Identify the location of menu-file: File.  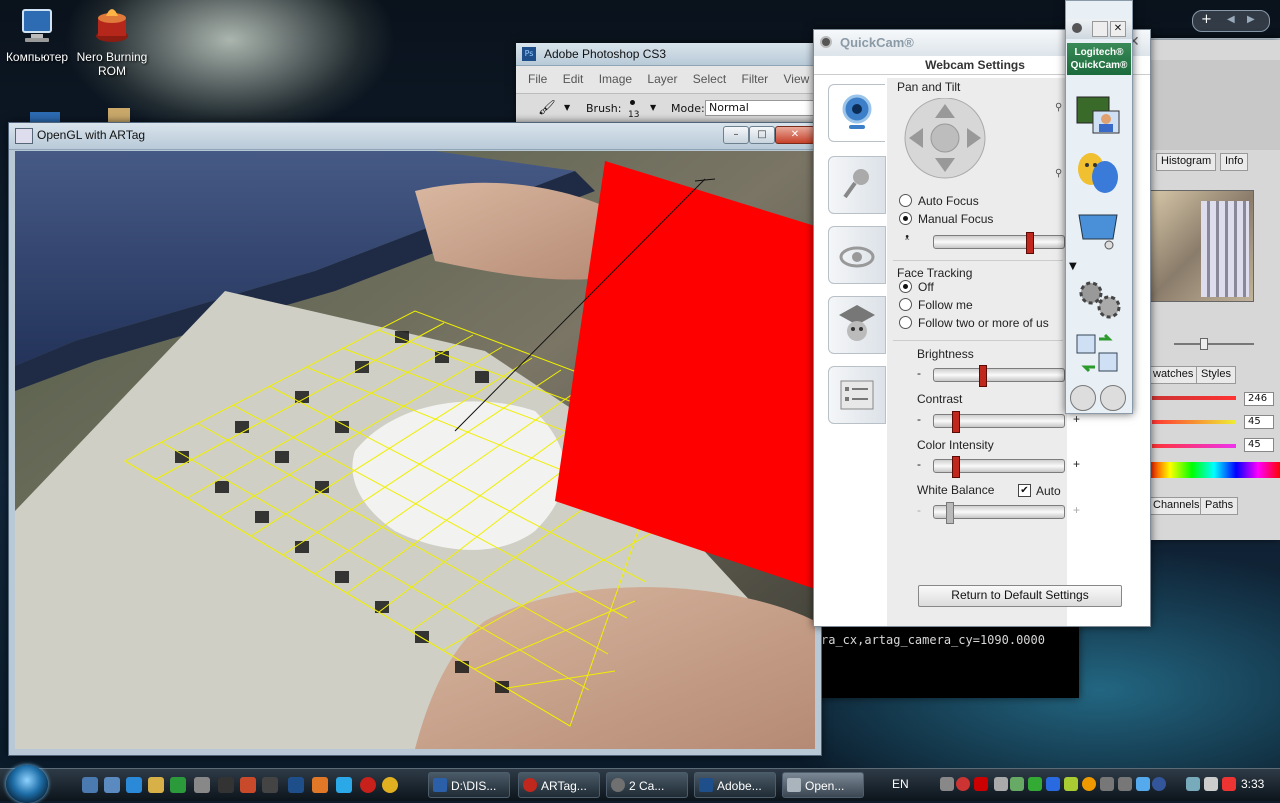
(537, 79).